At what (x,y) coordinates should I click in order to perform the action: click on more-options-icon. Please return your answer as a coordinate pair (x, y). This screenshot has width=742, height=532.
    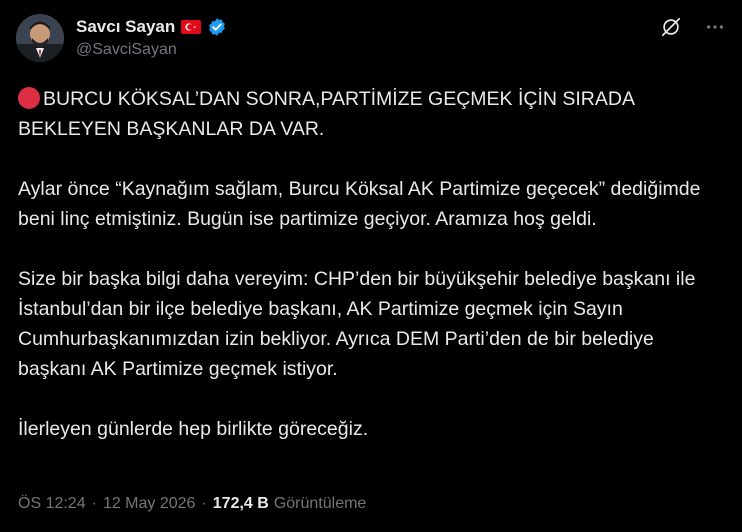
    Looking at the image, I should click on (715, 27).